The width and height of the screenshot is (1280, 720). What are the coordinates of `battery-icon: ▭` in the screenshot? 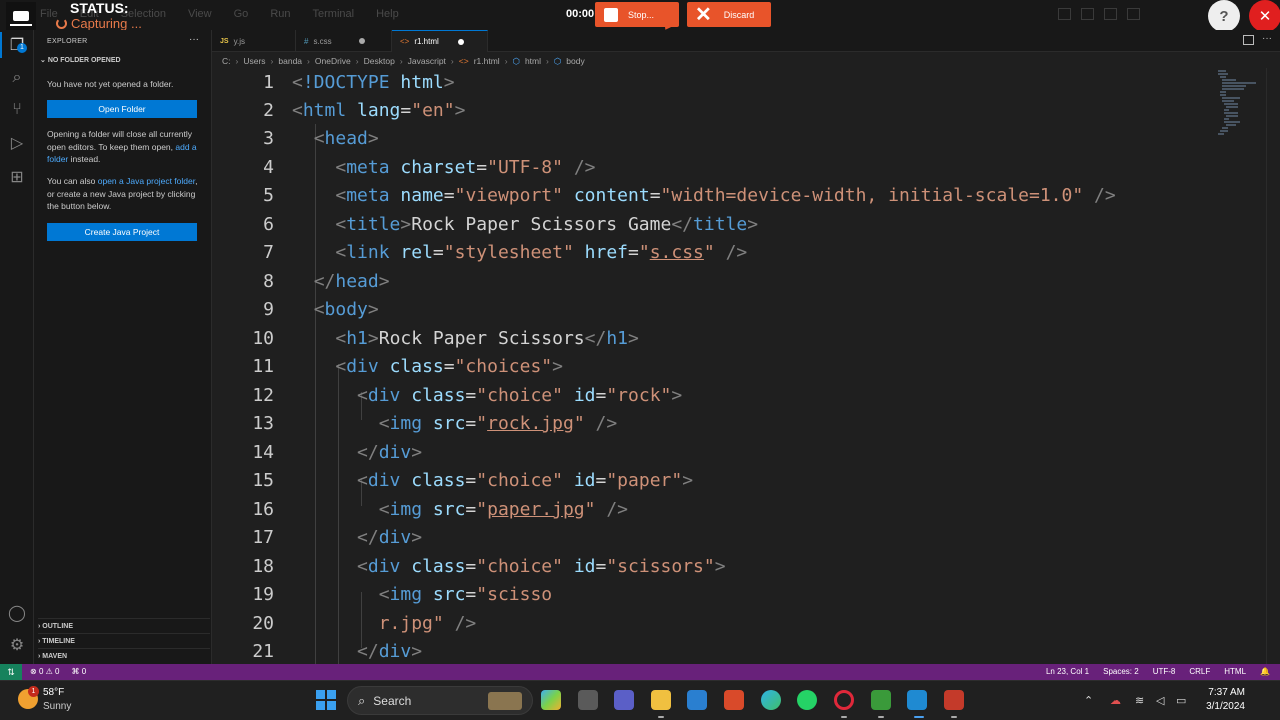 It's located at (1181, 700).